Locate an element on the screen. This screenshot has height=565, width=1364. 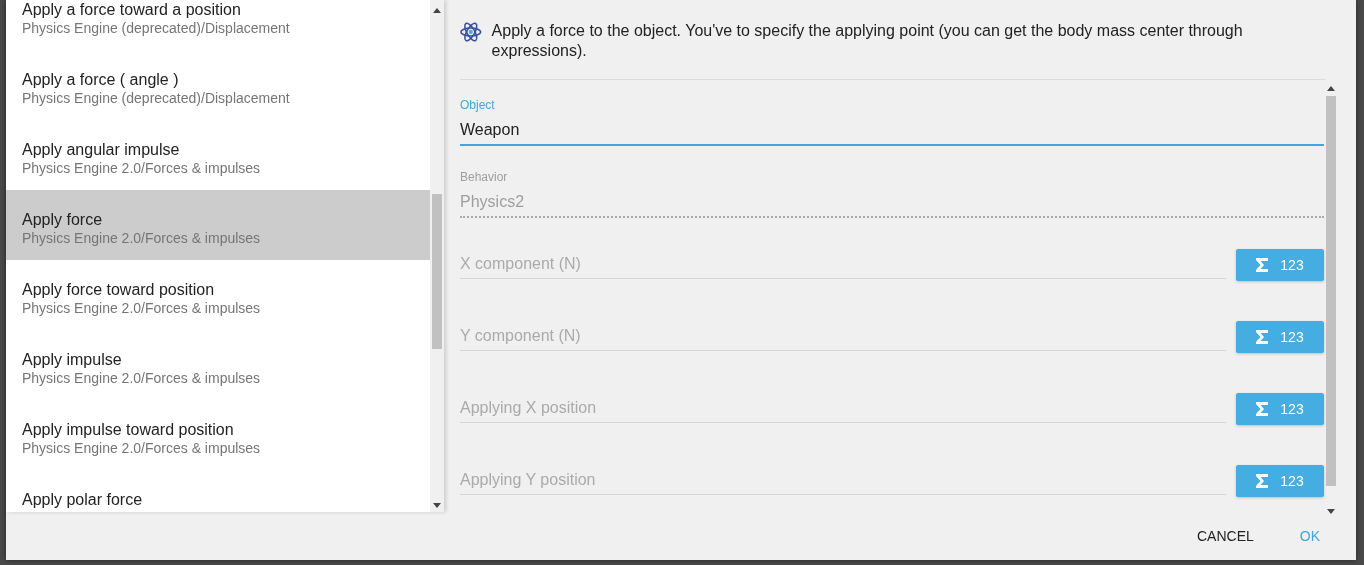
atom-icon is located at coordinates (471, 32).